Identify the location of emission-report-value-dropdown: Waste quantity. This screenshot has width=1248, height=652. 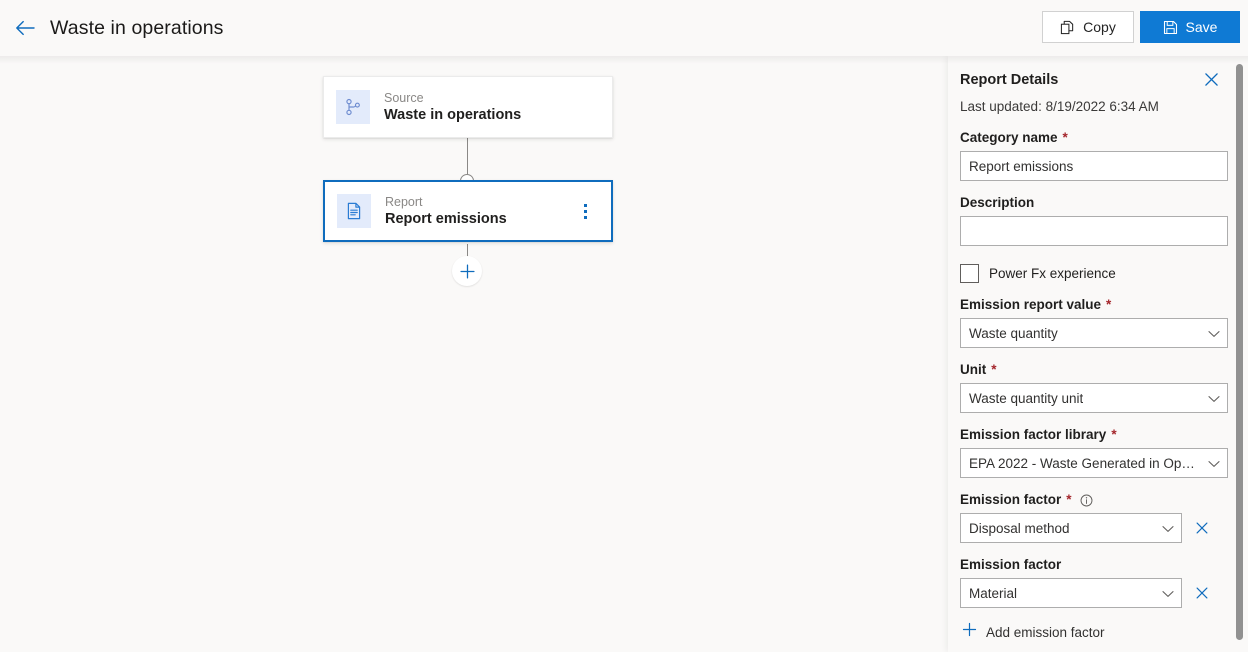
(1094, 333).